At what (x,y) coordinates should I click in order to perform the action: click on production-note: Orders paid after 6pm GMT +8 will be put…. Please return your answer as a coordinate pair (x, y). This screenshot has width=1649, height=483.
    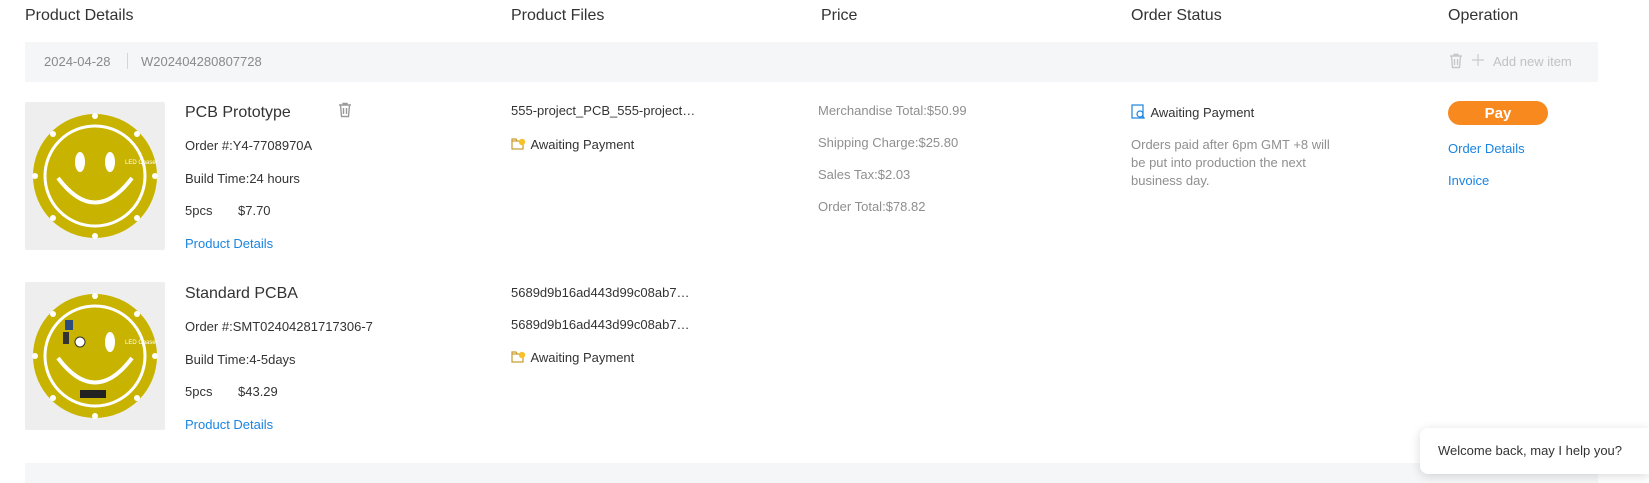
    Looking at the image, I should click on (1230, 162).